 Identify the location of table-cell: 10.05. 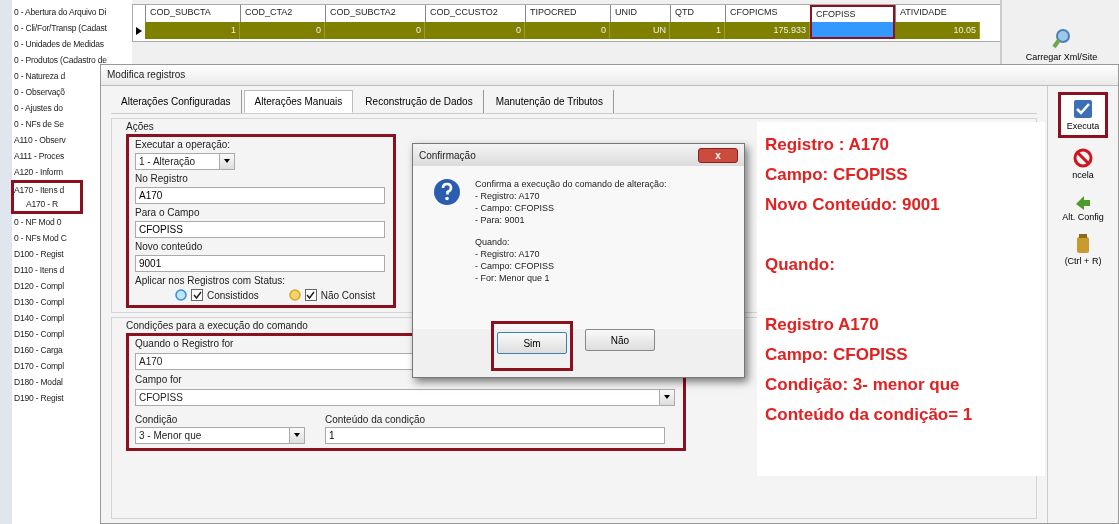
(937, 30).